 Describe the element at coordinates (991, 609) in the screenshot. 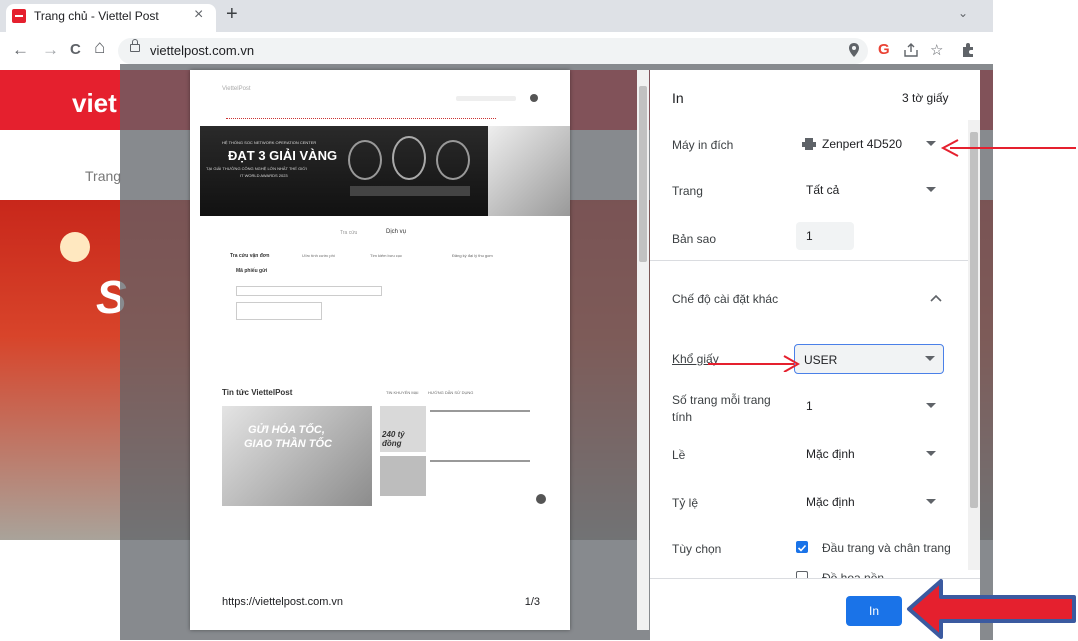

I see `annotation-arrow-print` at that location.